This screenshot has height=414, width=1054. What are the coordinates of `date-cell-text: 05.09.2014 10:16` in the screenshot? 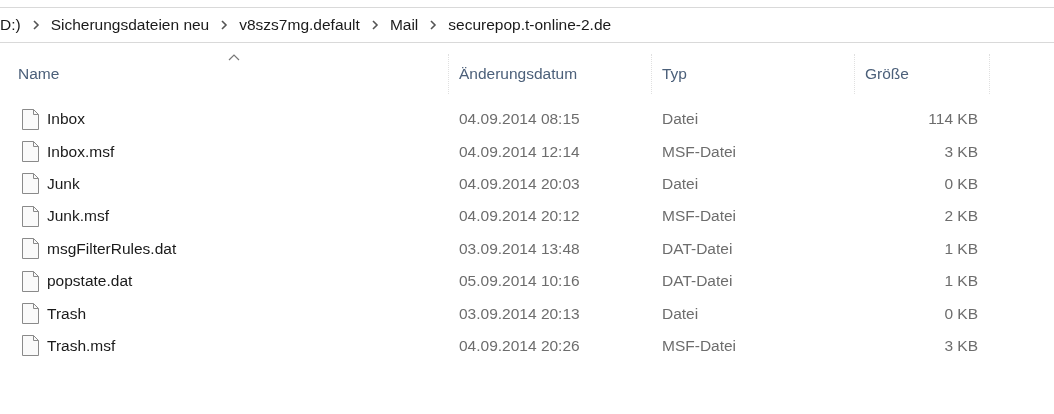 It's located at (519, 281).